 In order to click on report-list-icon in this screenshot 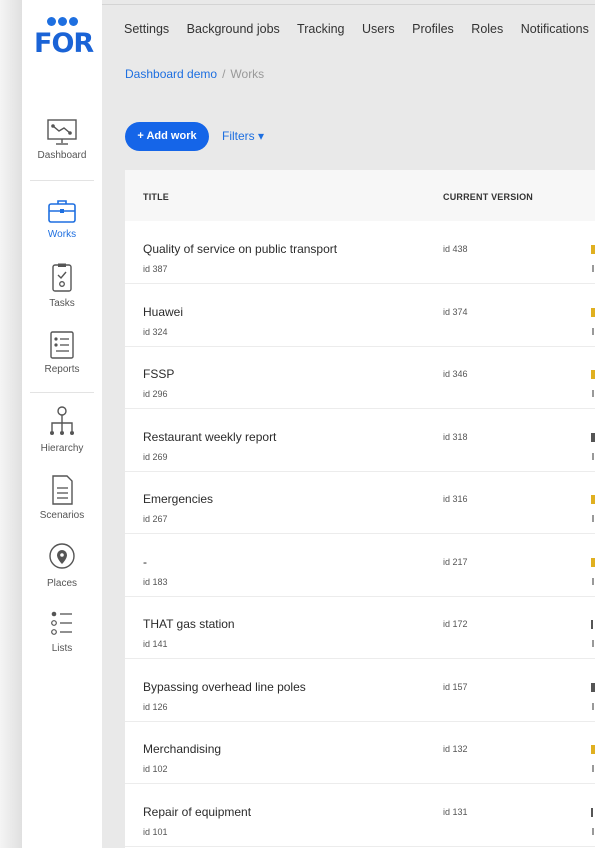, I will do `click(62, 345)`.